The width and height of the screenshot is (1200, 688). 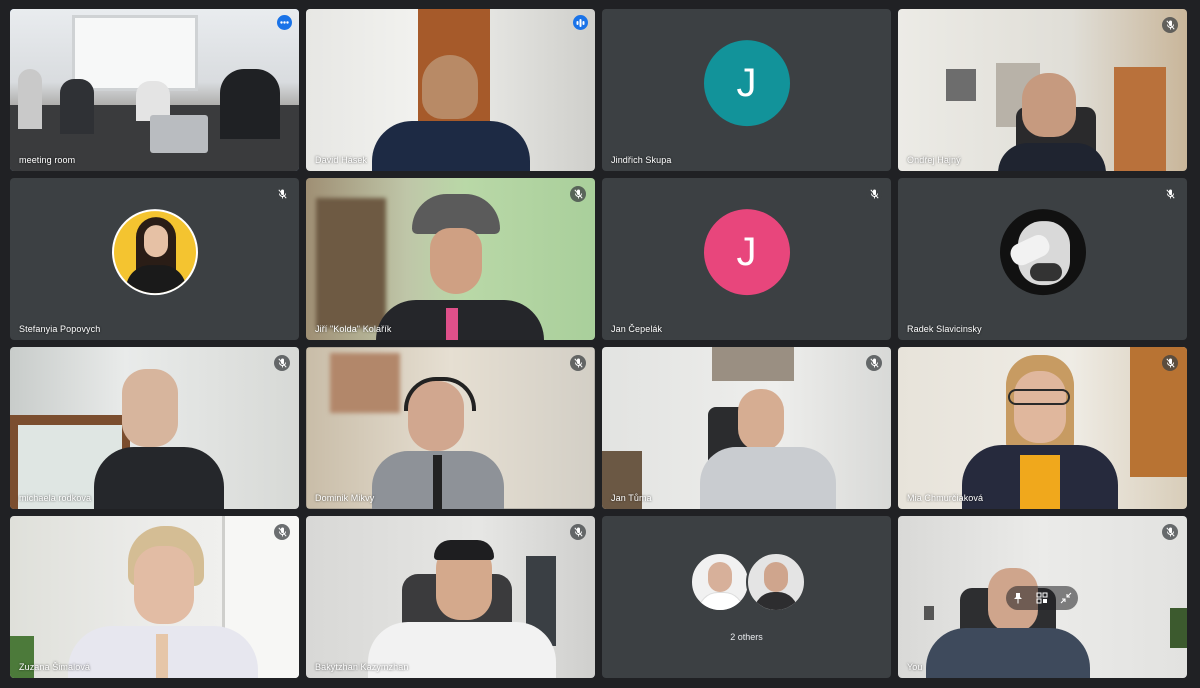 I want to click on pin-icon, so click(x=1018, y=598).